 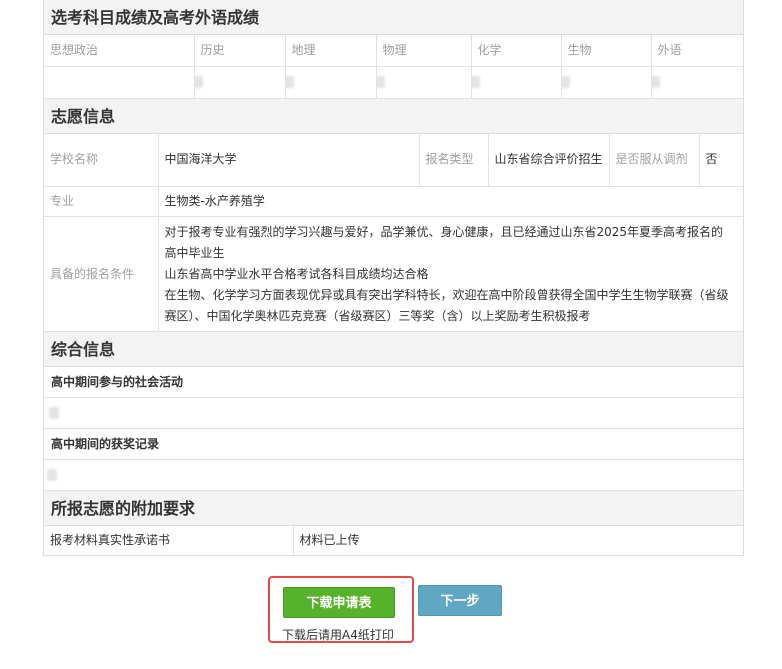 I want to click on school-name-label: 学校名称, so click(x=101, y=160).